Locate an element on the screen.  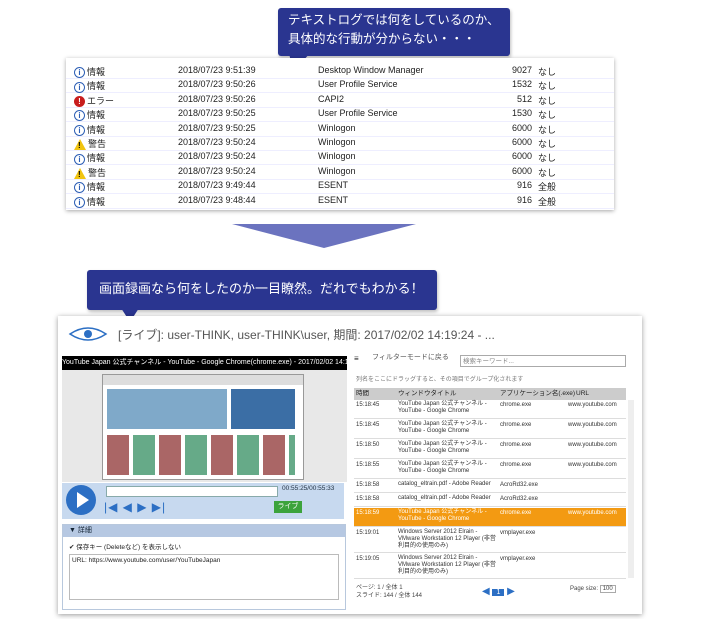
live-button: ライブ is located at coordinates (288, 507).